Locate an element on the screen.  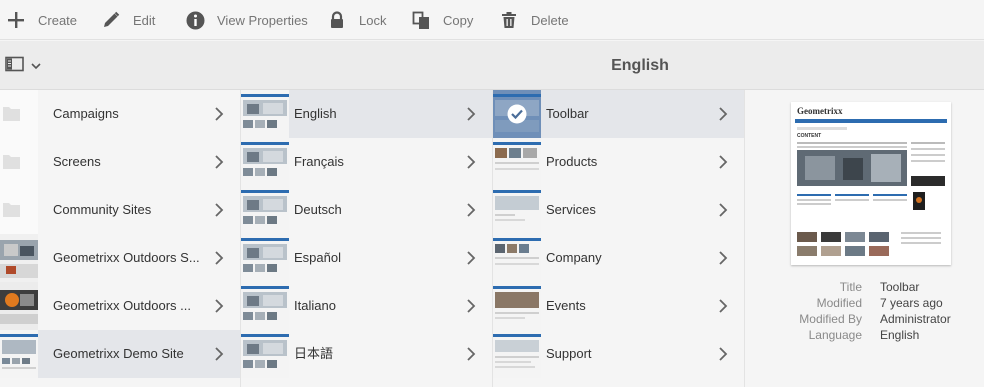
column-item-francais: Français is located at coordinates (366, 162).